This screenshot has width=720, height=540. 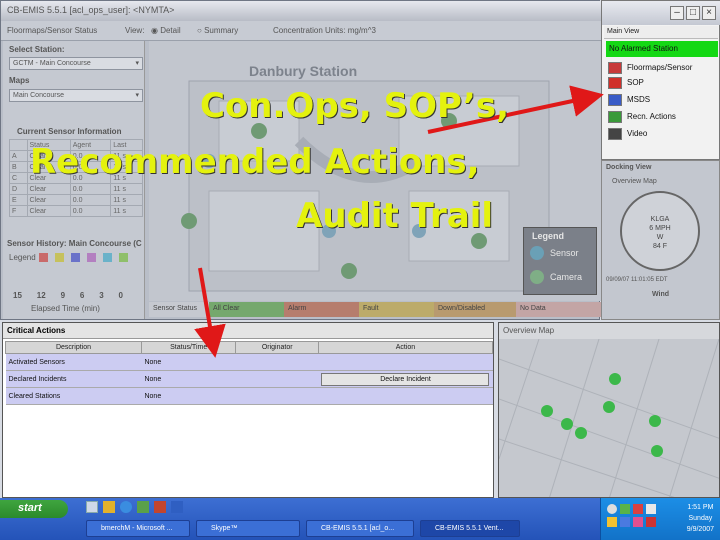 I want to click on overview-map-panel: Overview Map, so click(x=609, y=410).